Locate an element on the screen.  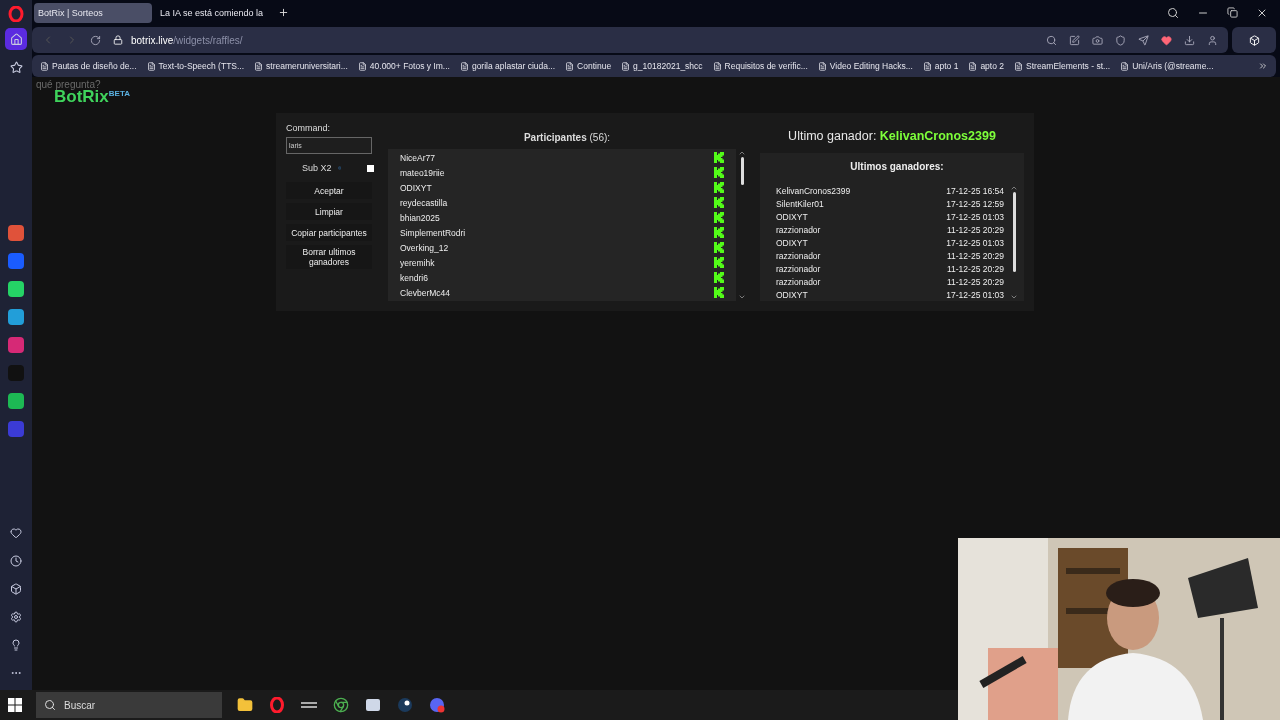
winners-title: Ultimos ganadores: is located at coordinates (897, 167).